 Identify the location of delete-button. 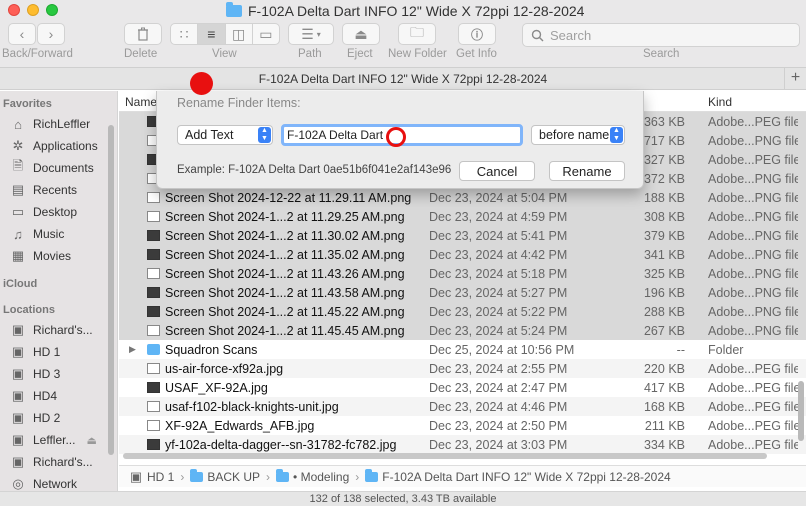
(143, 34).